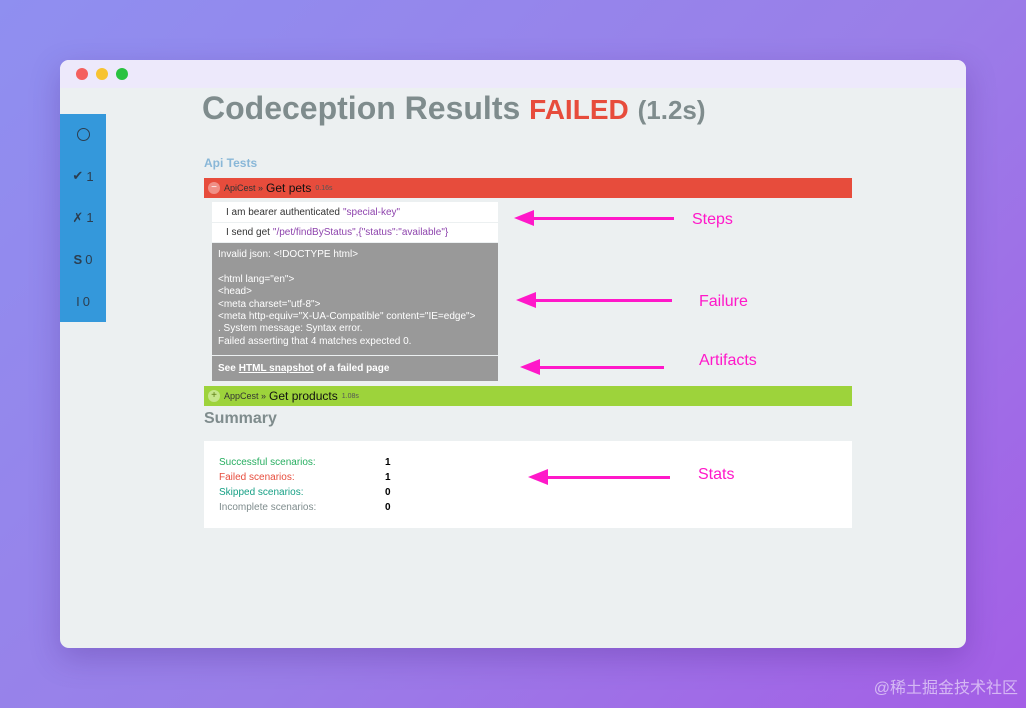  Describe the element at coordinates (214, 188) in the screenshot. I see `collapse-icon: −` at that location.